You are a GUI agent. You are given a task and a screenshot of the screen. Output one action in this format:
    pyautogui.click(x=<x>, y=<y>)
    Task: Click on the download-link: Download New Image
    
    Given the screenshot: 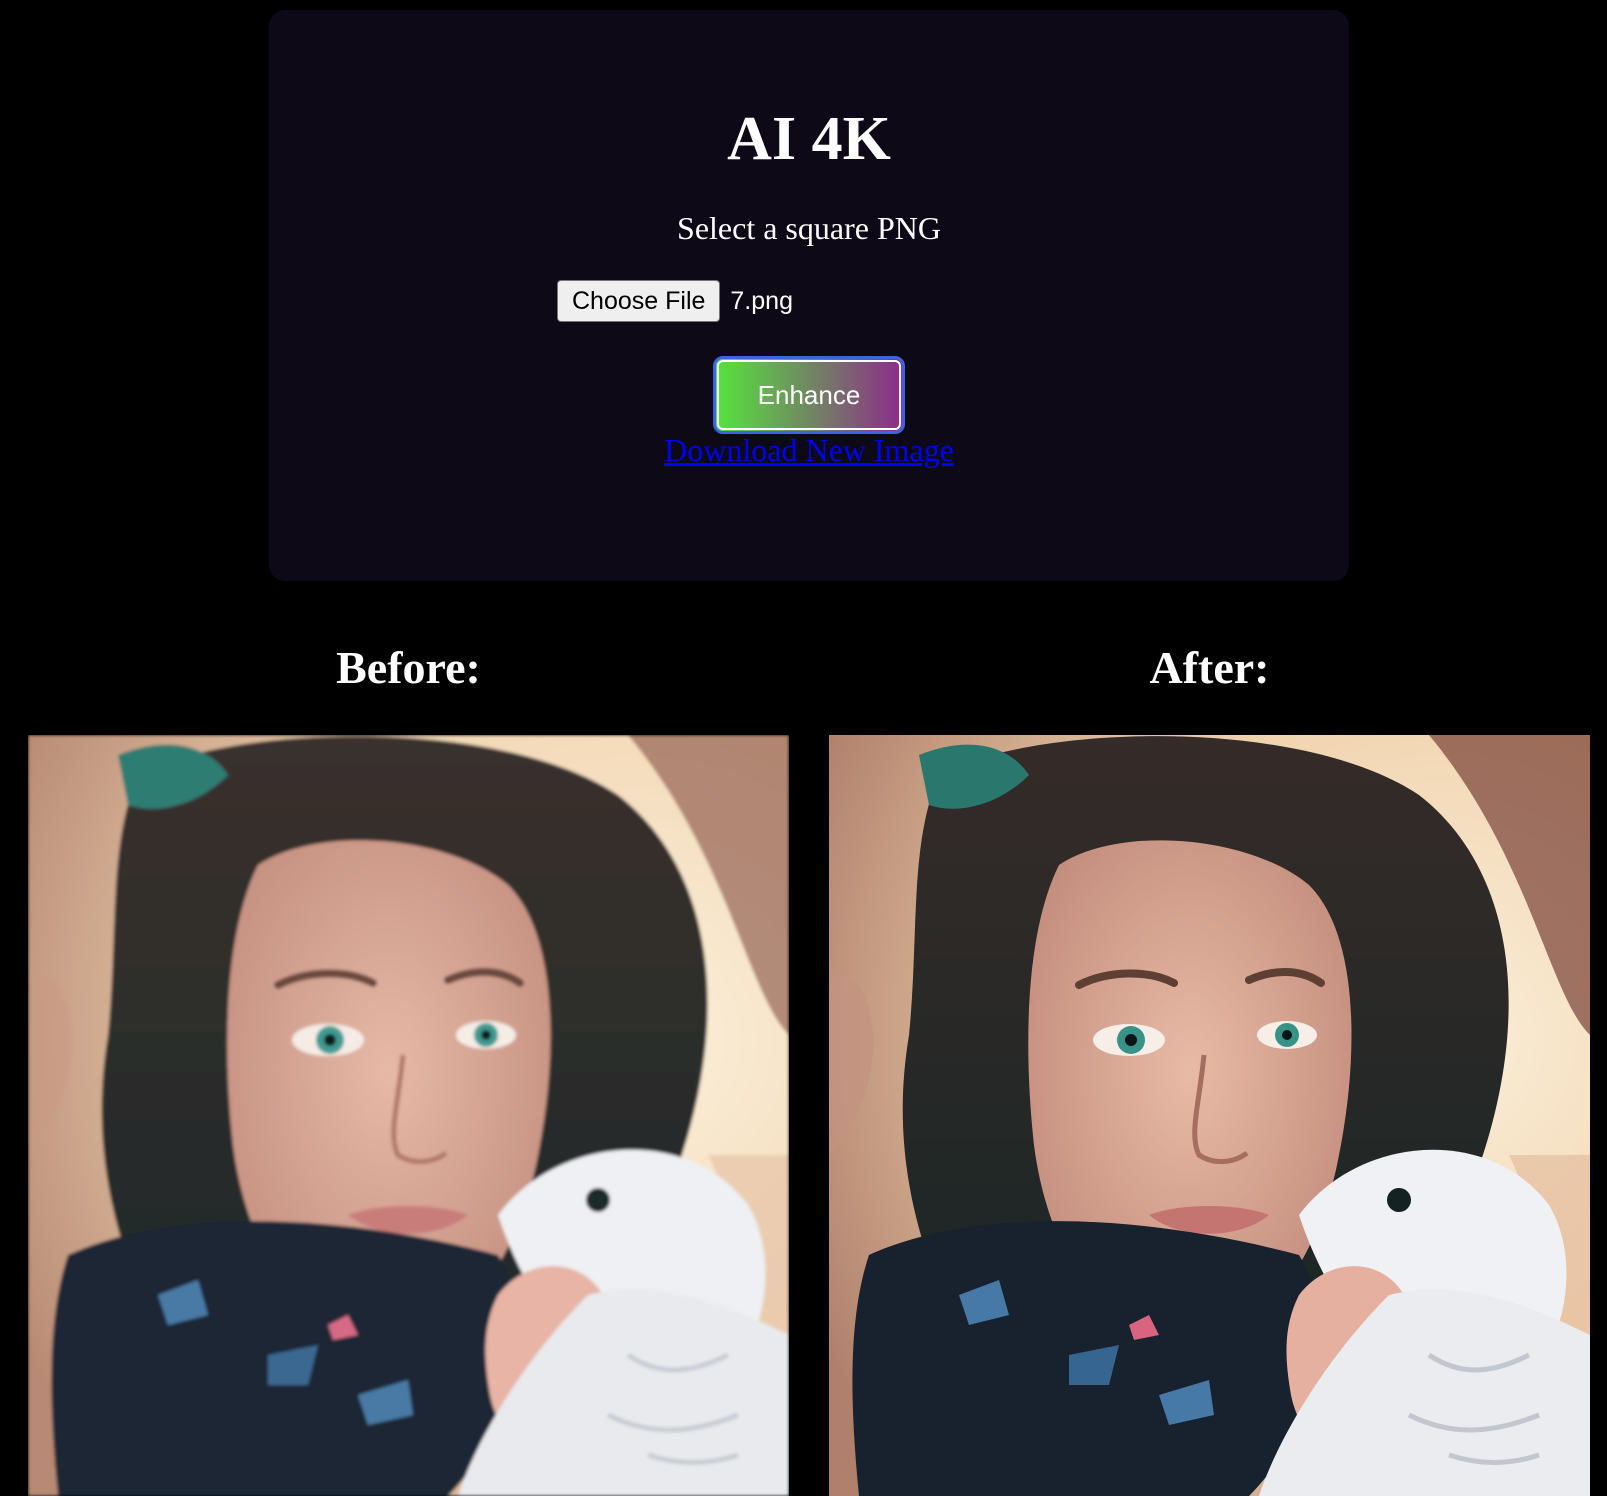 What is the action you would take?
    pyautogui.click(x=809, y=450)
    